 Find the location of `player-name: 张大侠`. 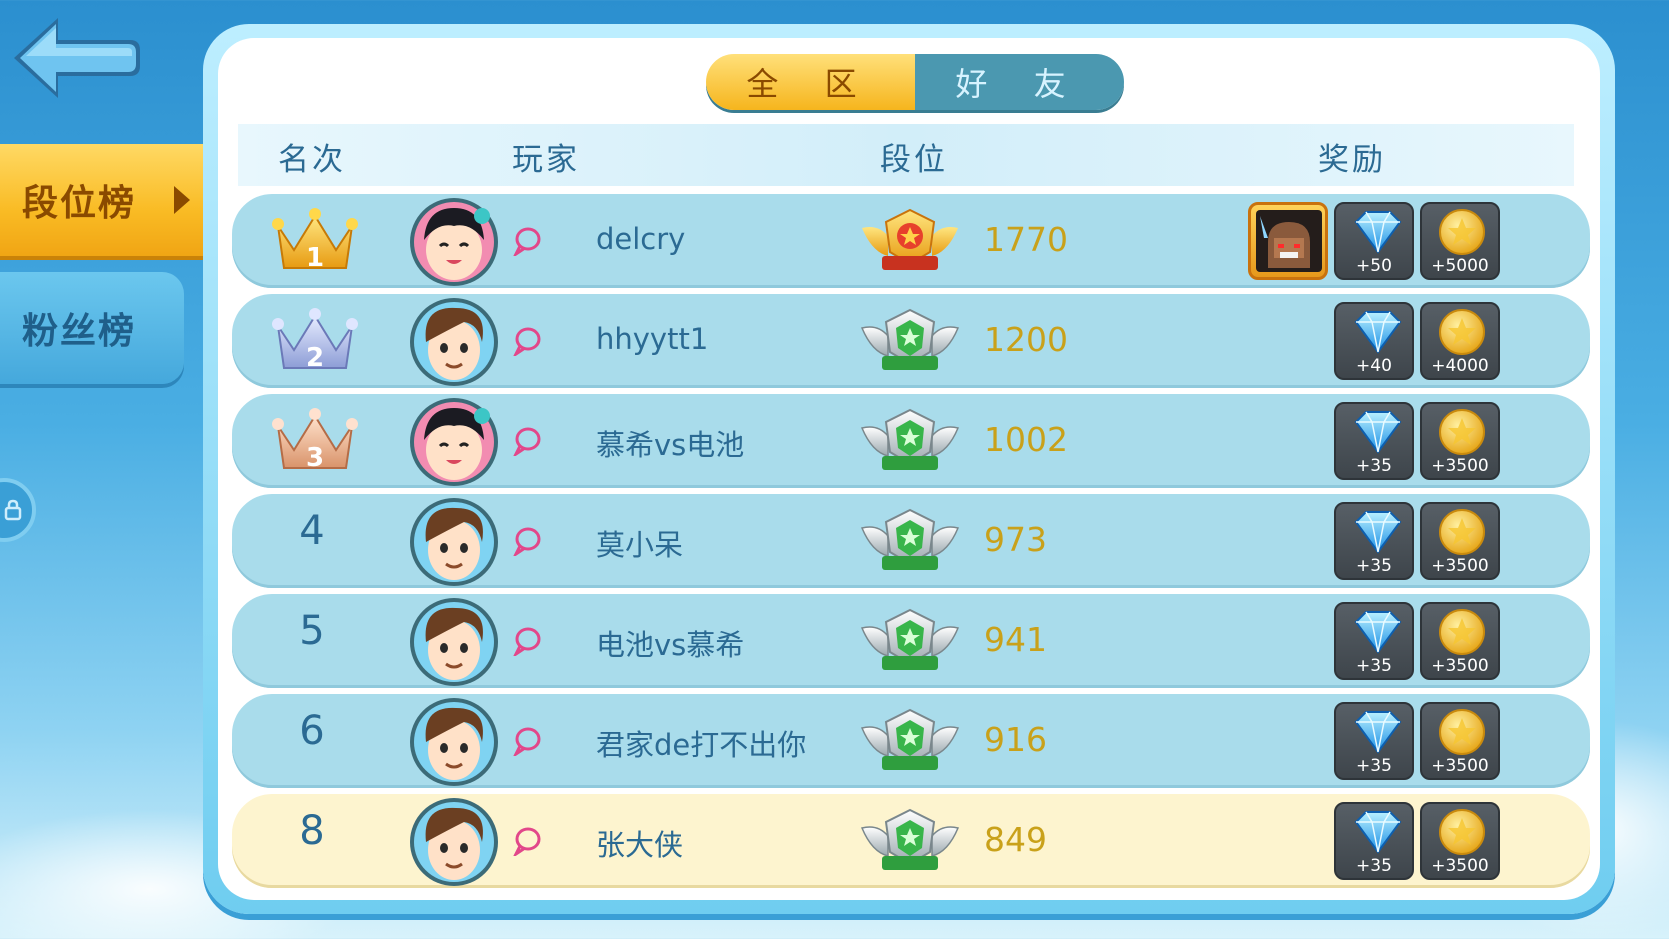

player-name: 张大侠 is located at coordinates (640, 845).